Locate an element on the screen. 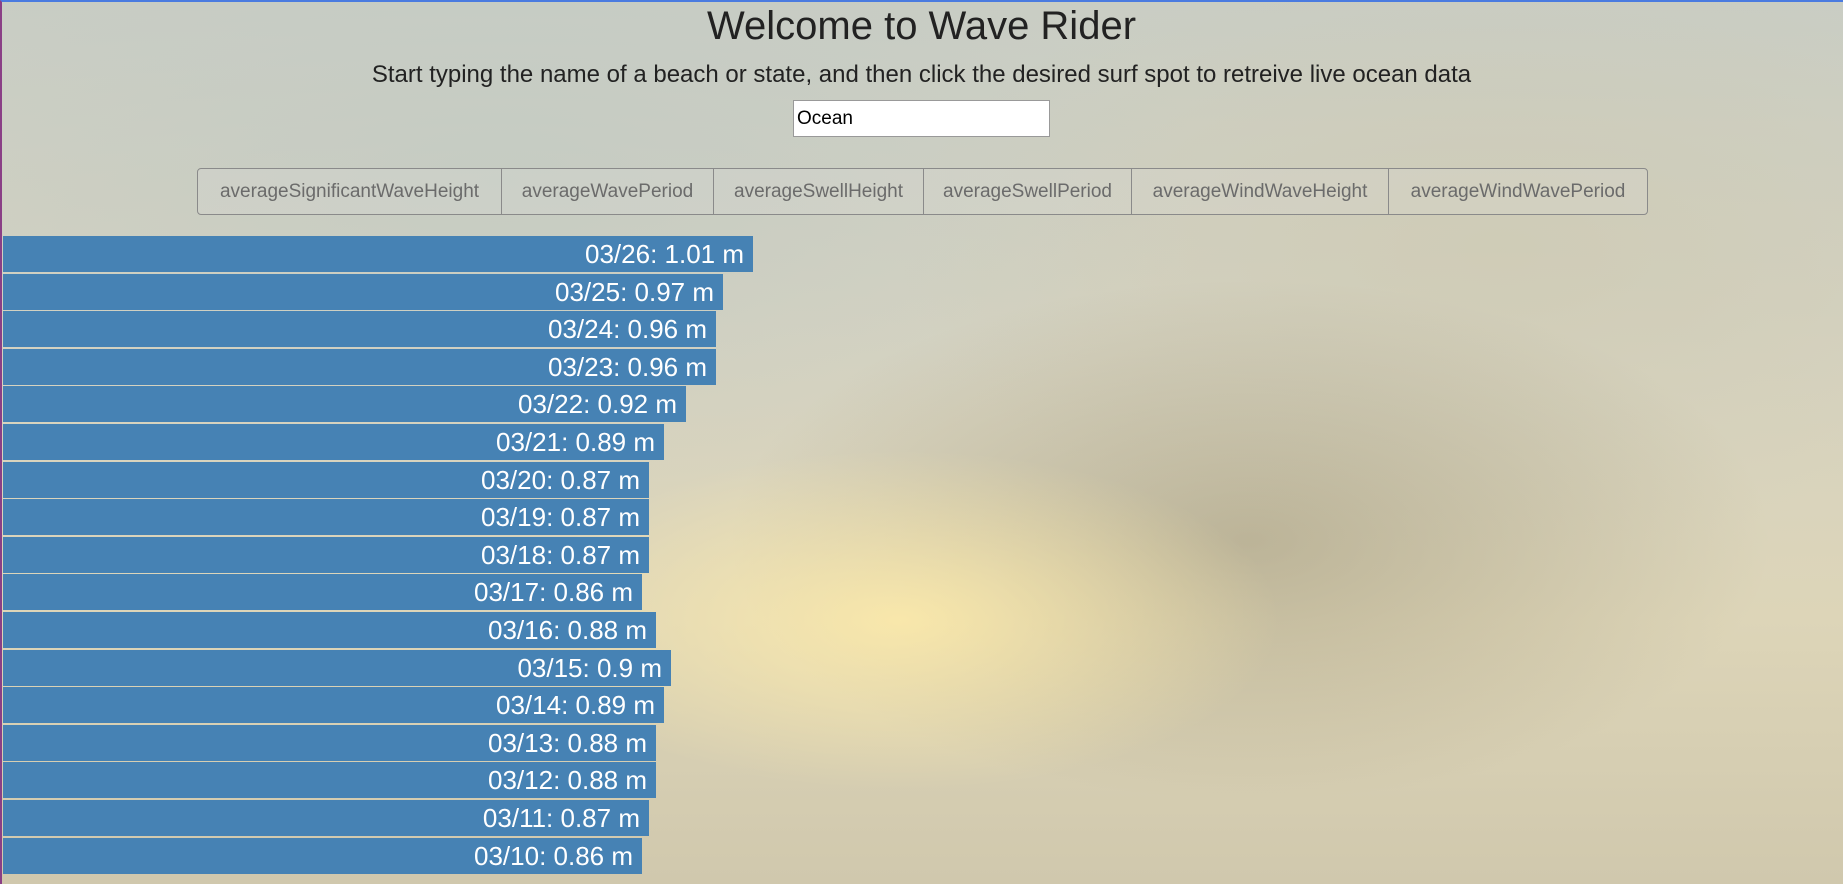 This screenshot has width=1843, height=884. tab-average-swell-period: averageSwellPeriod is located at coordinates (1028, 191).